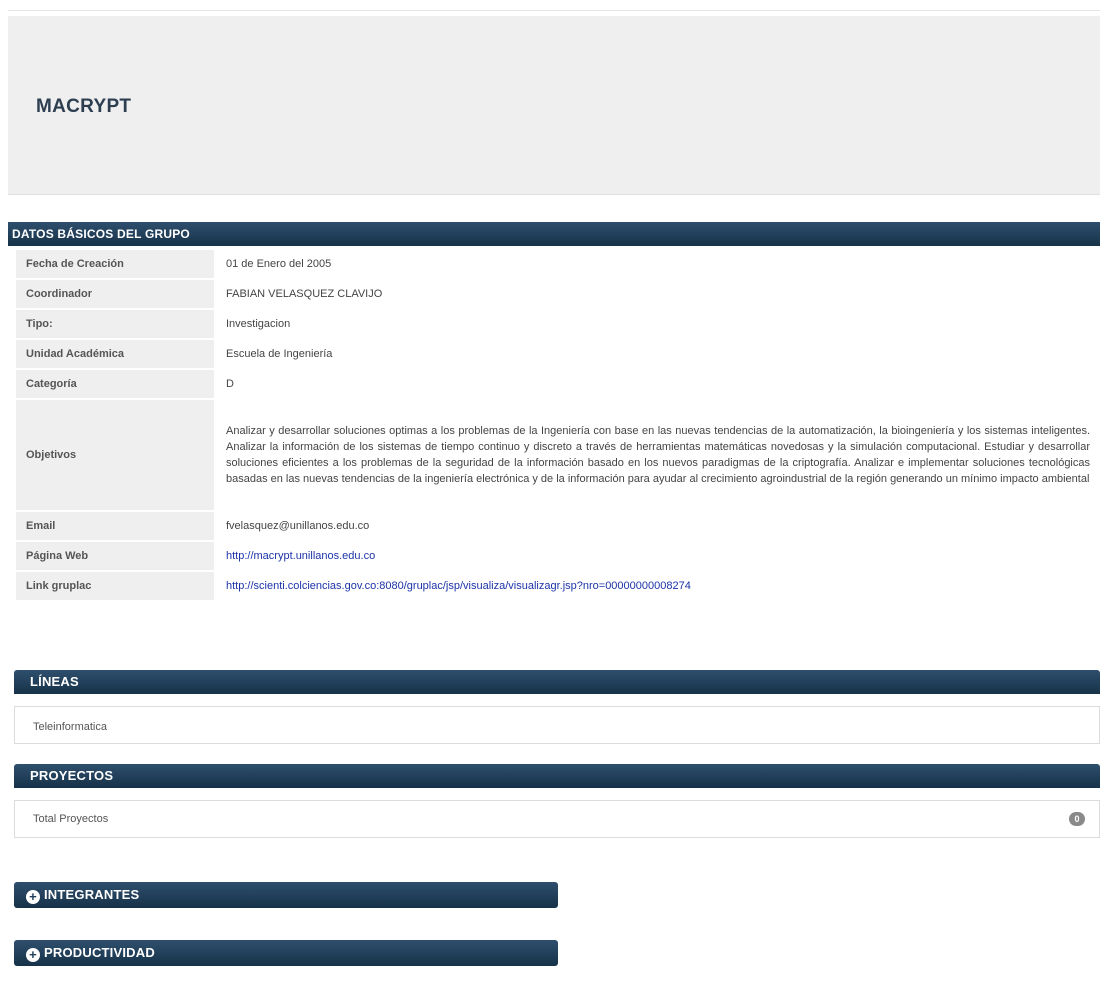 The height and width of the screenshot is (987, 1100). Describe the element at coordinates (92, 894) in the screenshot. I see `integrantes-label: INTEGRANTES` at that location.